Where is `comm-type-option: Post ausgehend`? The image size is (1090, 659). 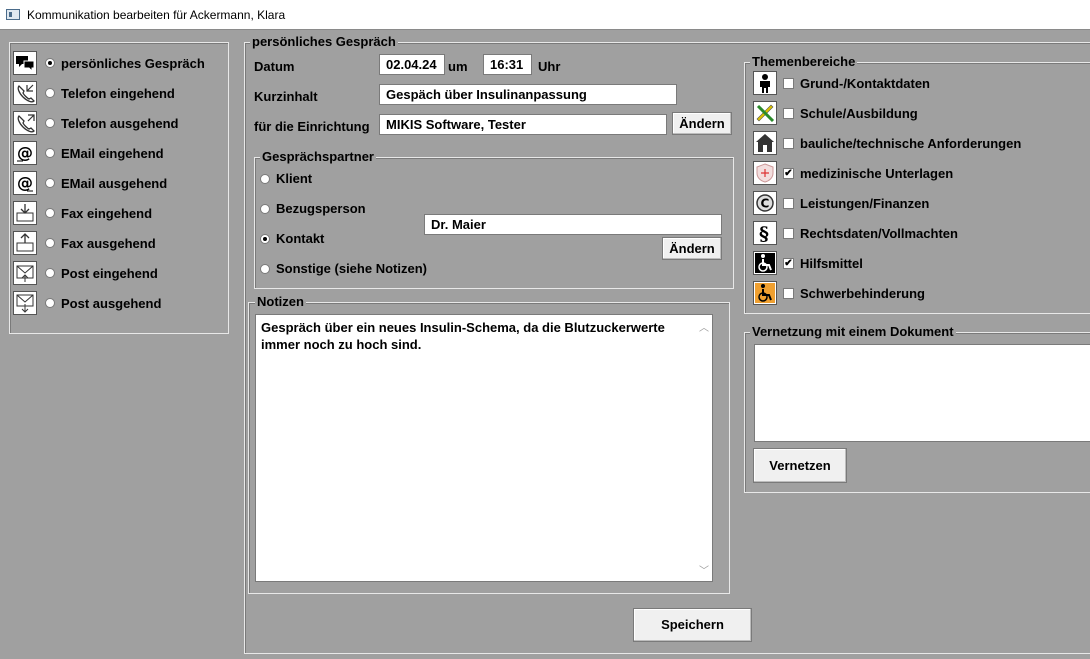
comm-type-option: Post ausgehend is located at coordinates (87, 303).